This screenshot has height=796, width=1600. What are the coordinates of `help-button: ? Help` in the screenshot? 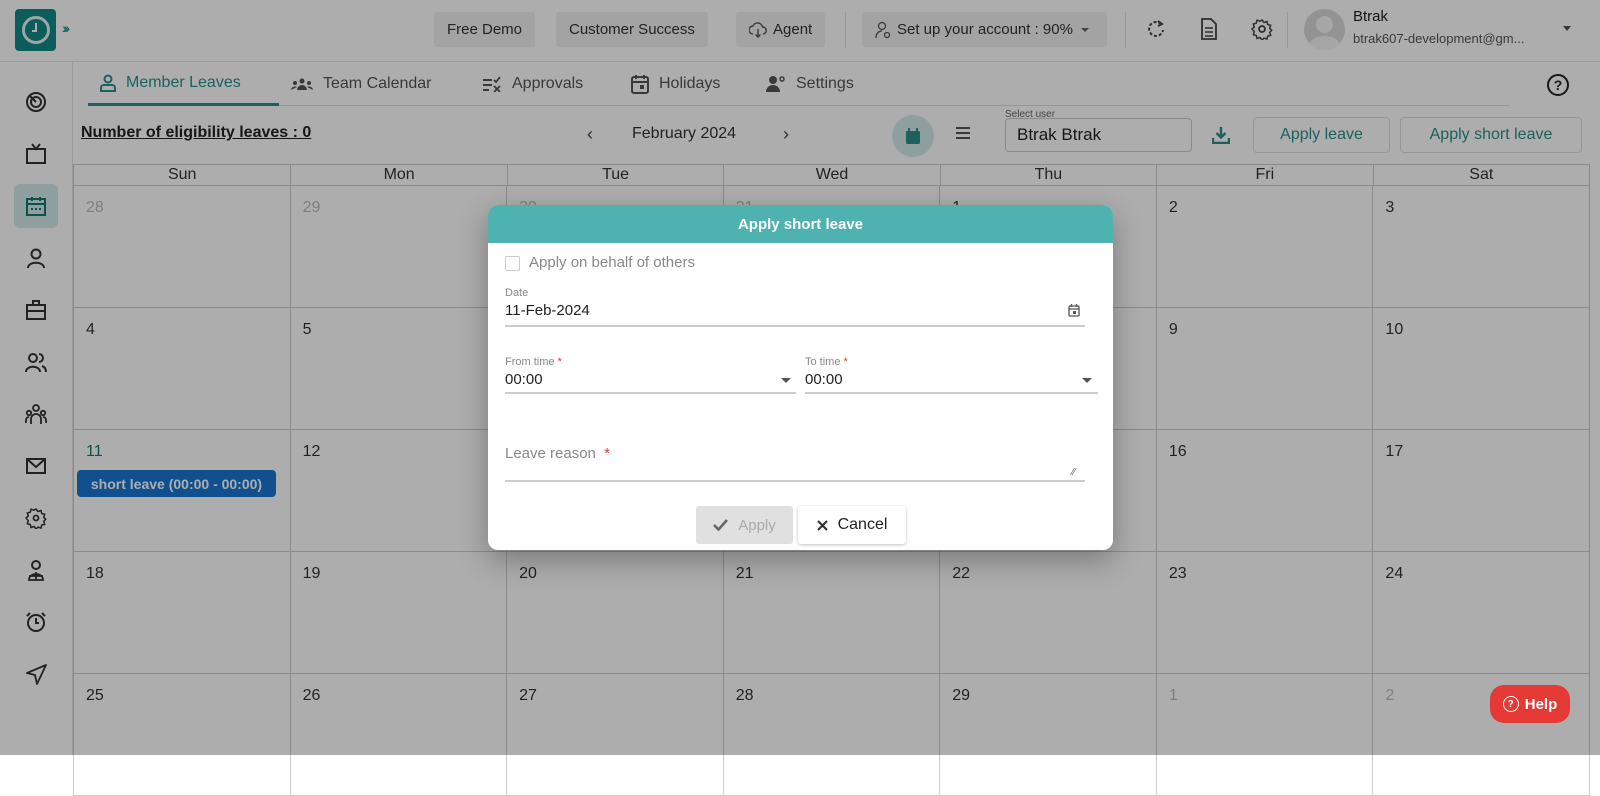 It's located at (1530, 704).